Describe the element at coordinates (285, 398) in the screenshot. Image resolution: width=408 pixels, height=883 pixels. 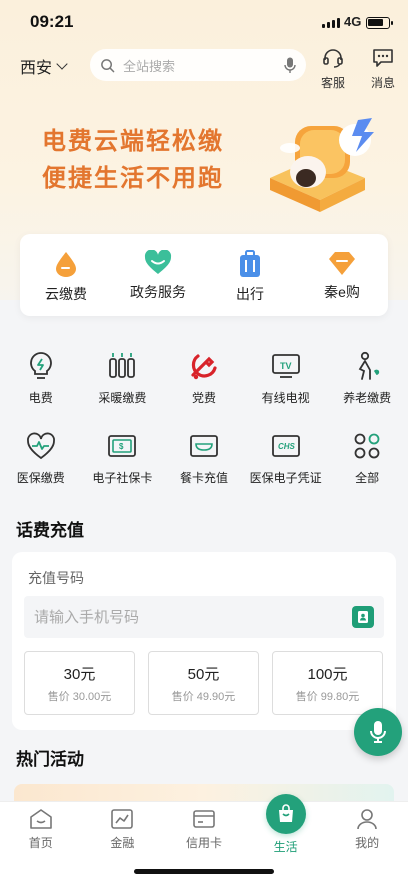
I see `service-label: 有线电视` at that location.